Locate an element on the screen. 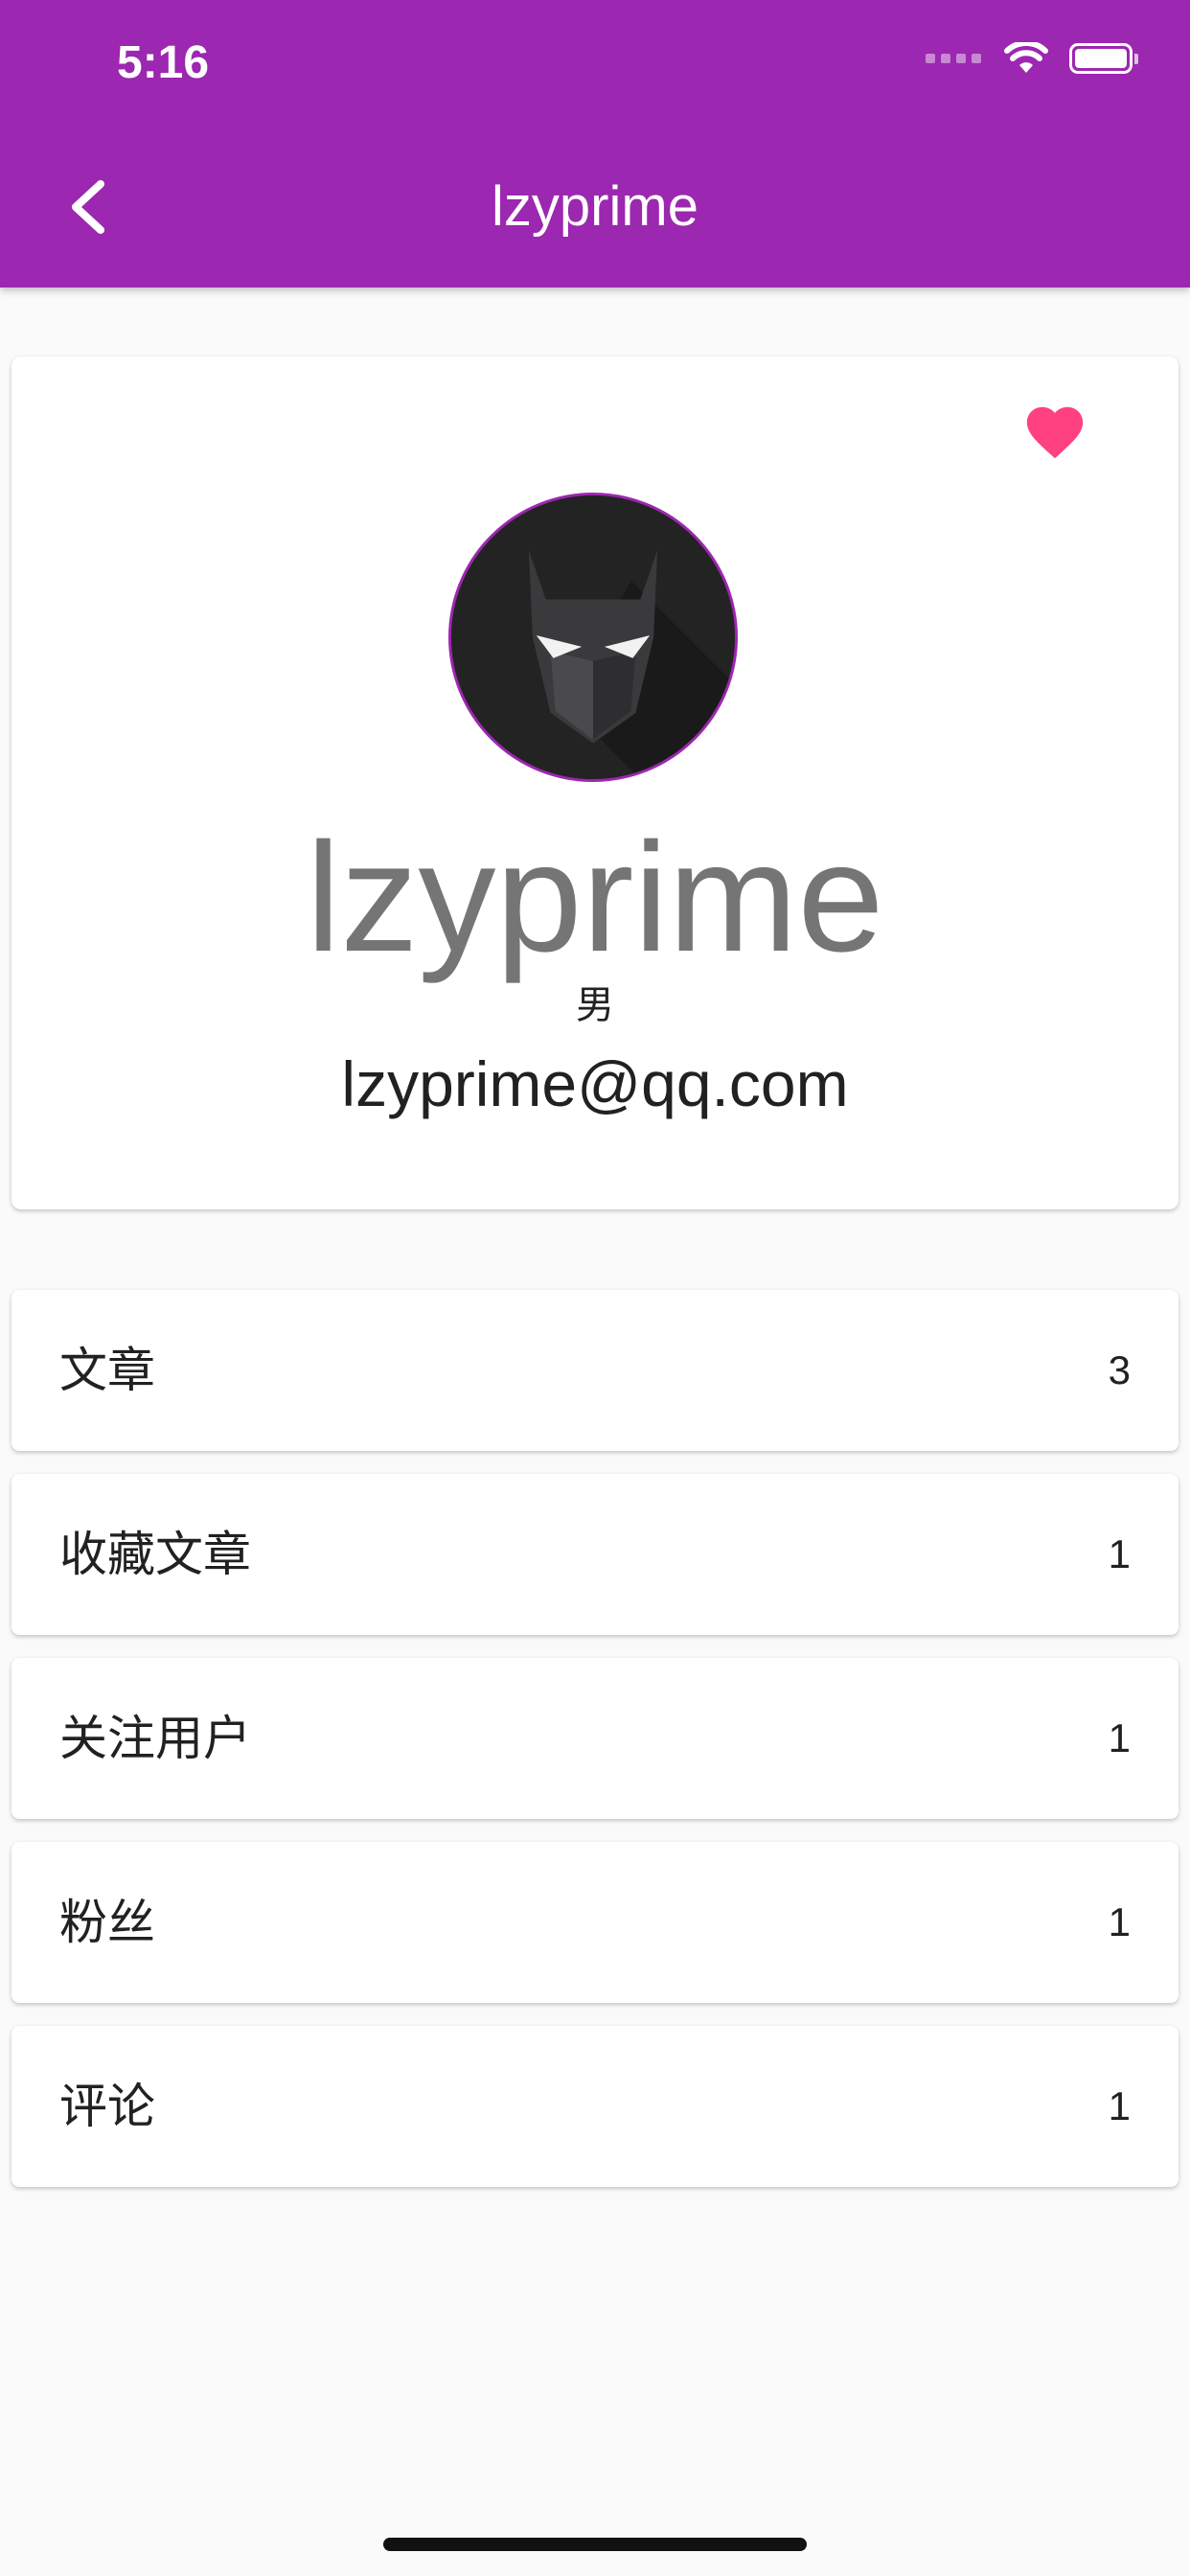  stat-row-articles: 文章 3 is located at coordinates (595, 1370).